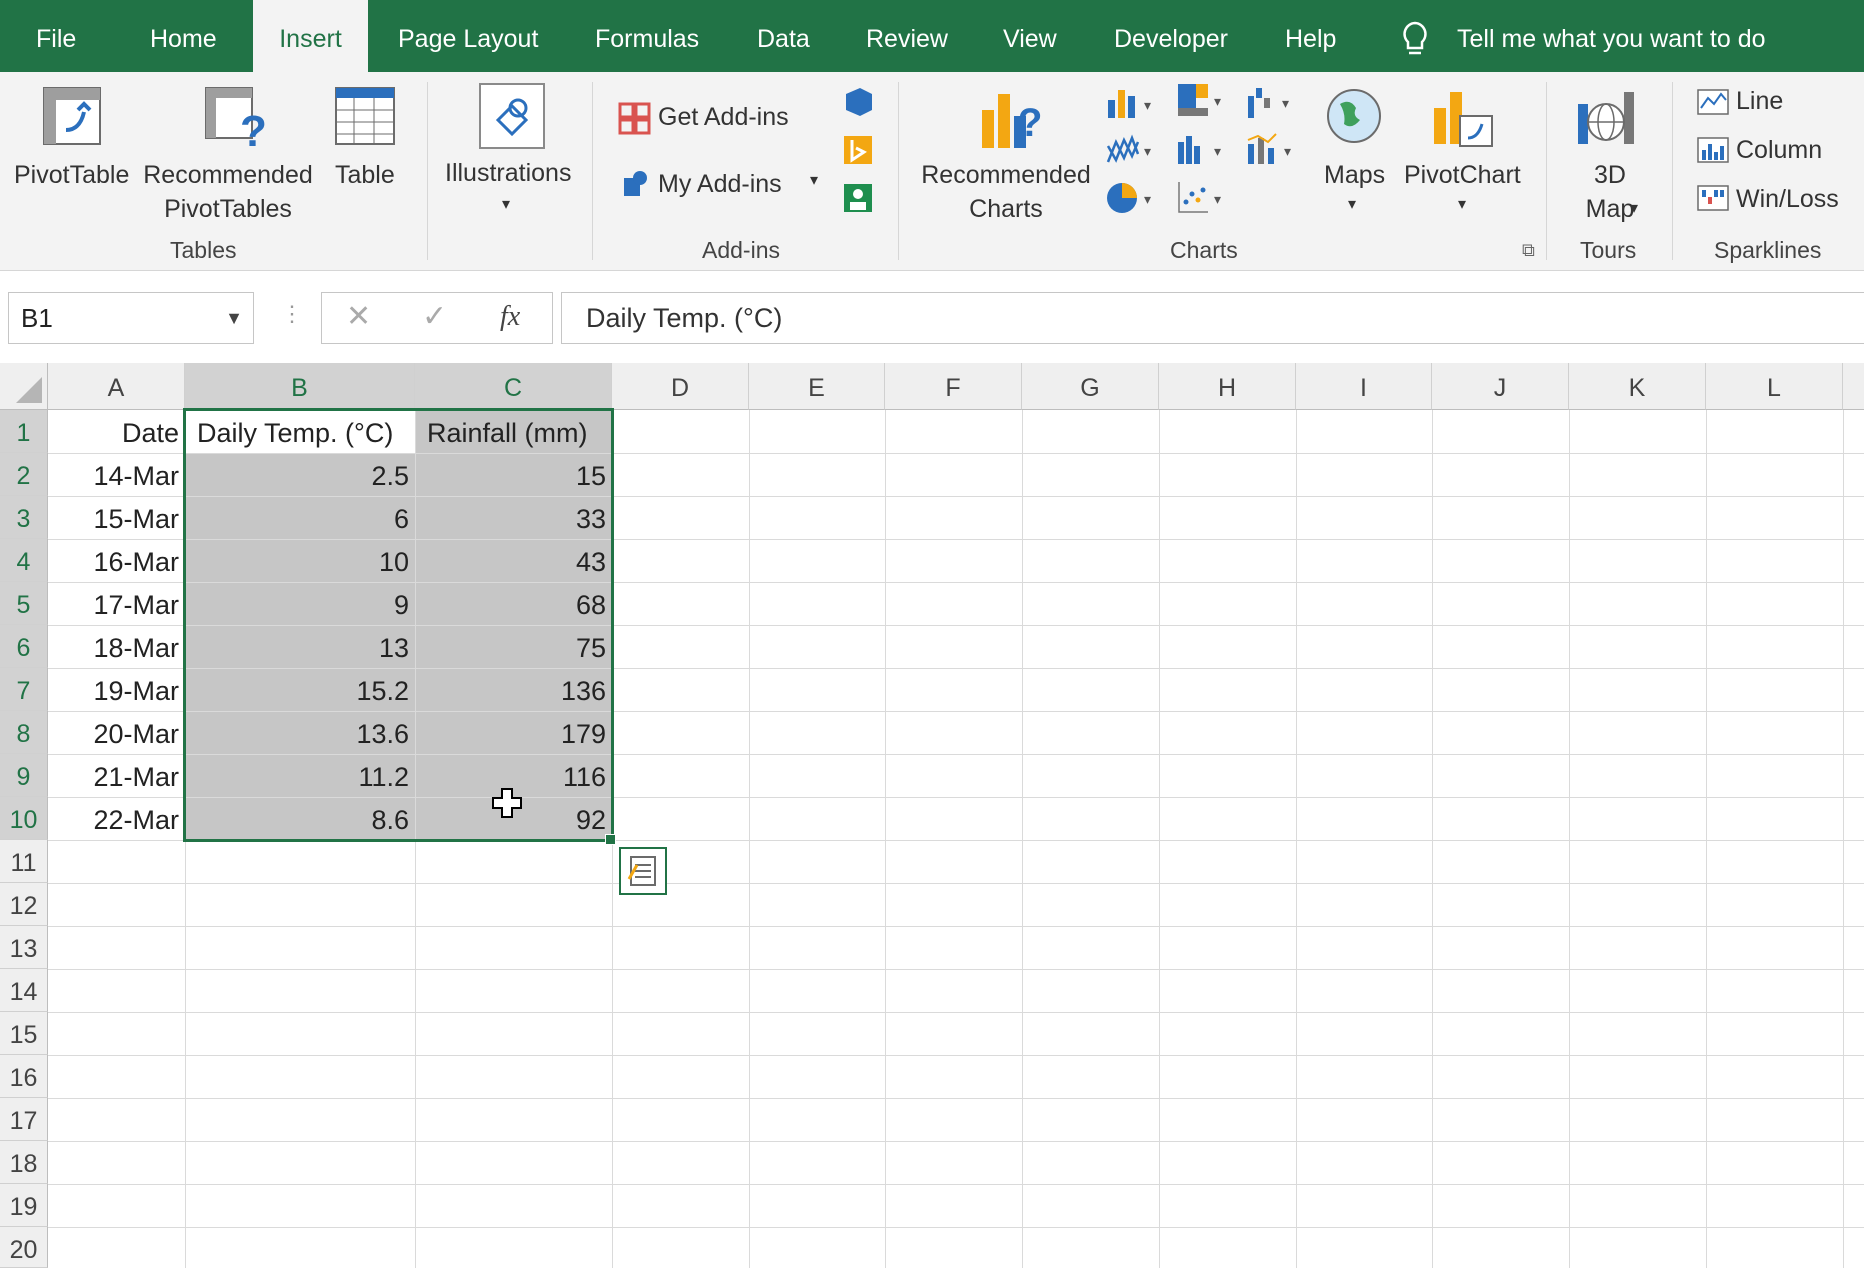 This screenshot has width=1864, height=1273. I want to click on hierarchy-chart-icon: ▾, so click(1202, 102).